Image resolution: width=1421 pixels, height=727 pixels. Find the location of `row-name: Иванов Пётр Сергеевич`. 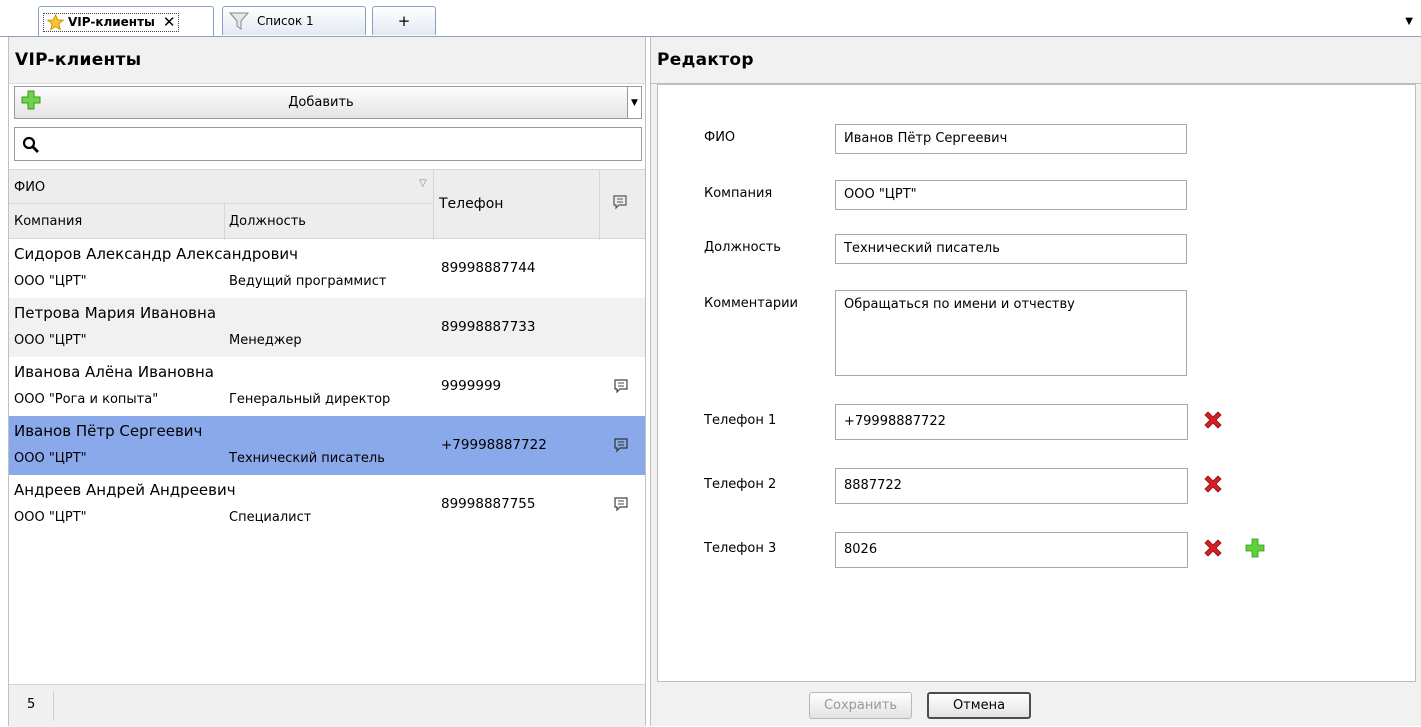

row-name: Иванов Пётр Сергеевич is located at coordinates (108, 431).